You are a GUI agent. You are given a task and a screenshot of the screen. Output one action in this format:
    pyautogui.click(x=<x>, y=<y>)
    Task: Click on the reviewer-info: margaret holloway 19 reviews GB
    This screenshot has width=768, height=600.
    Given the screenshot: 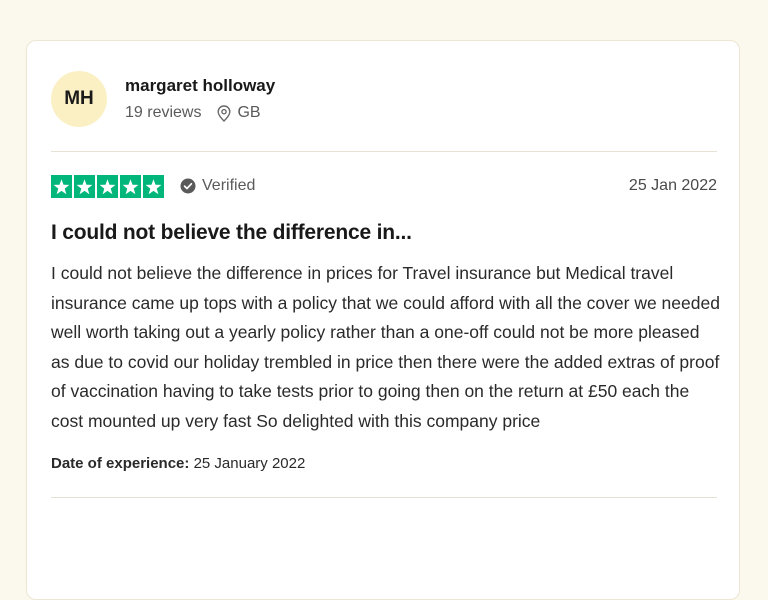 What is the action you would take?
    pyautogui.click(x=200, y=99)
    